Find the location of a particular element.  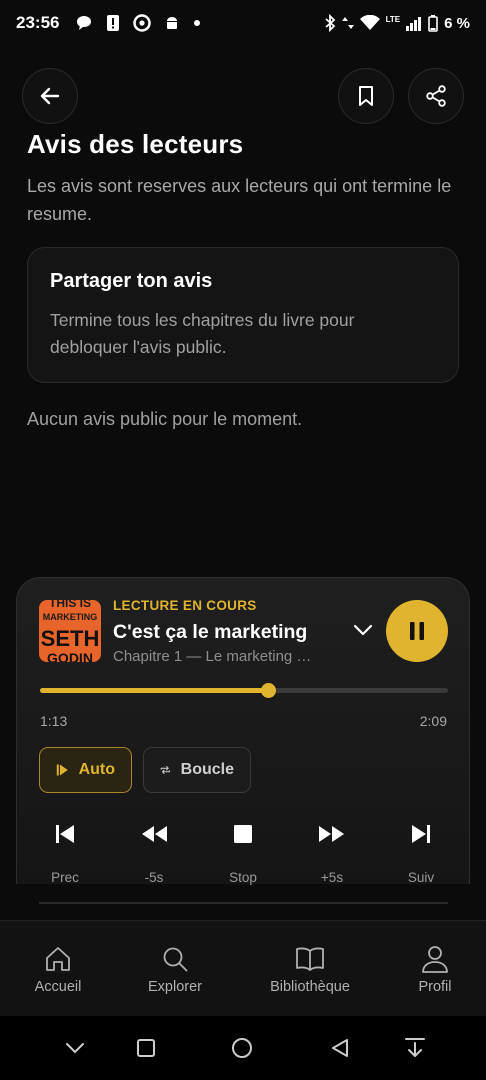

nav-profile: Profil is located at coordinates (435, 969).